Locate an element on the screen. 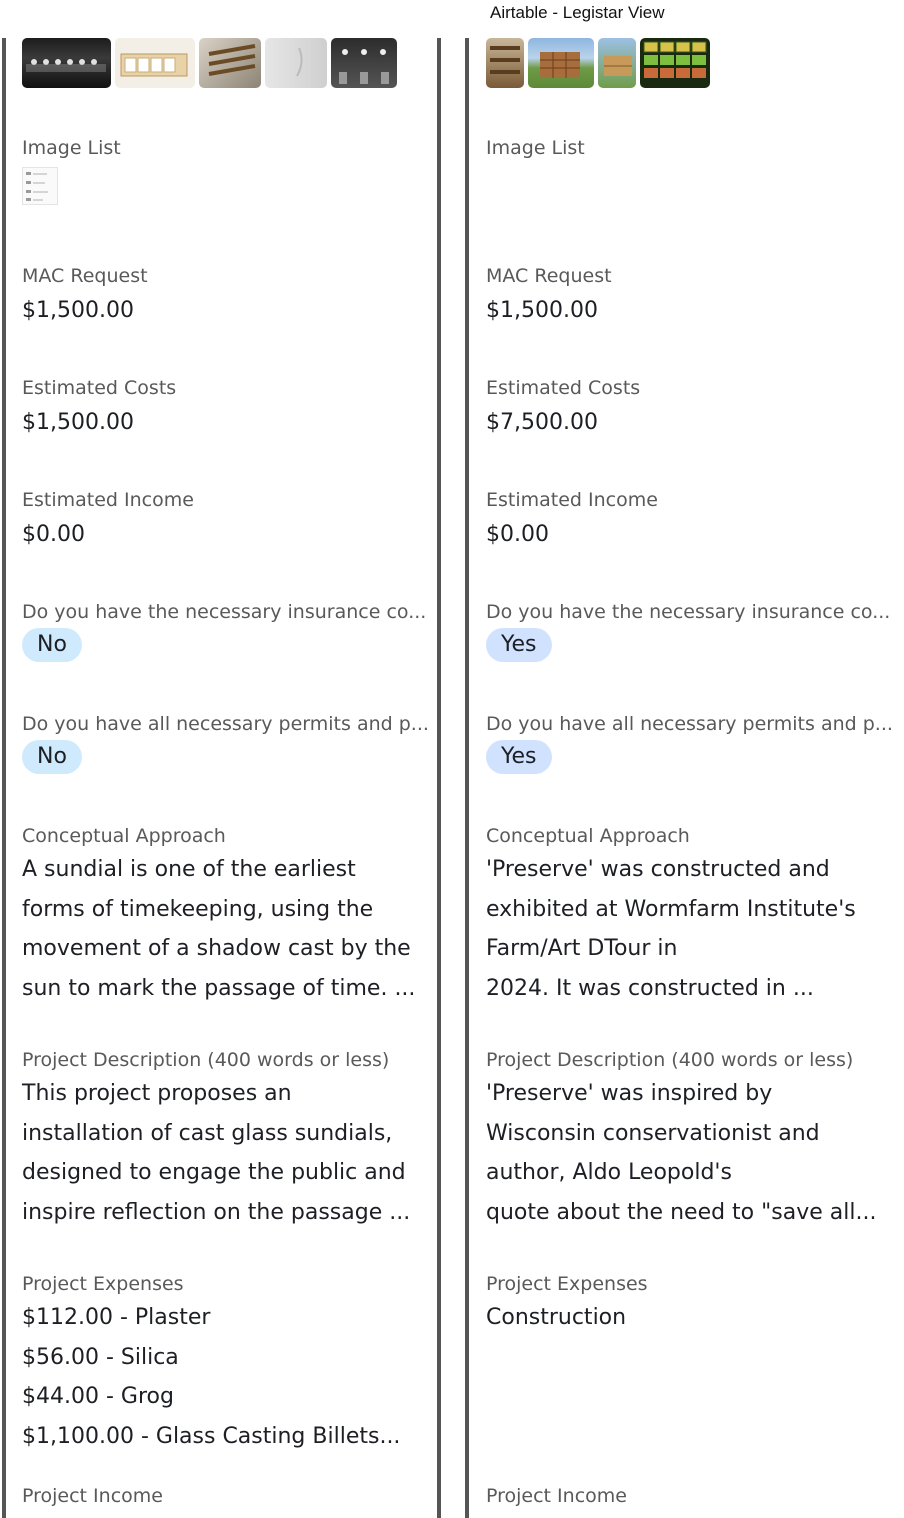  page-title: Airtable - Legistar View is located at coordinates (577, 12).